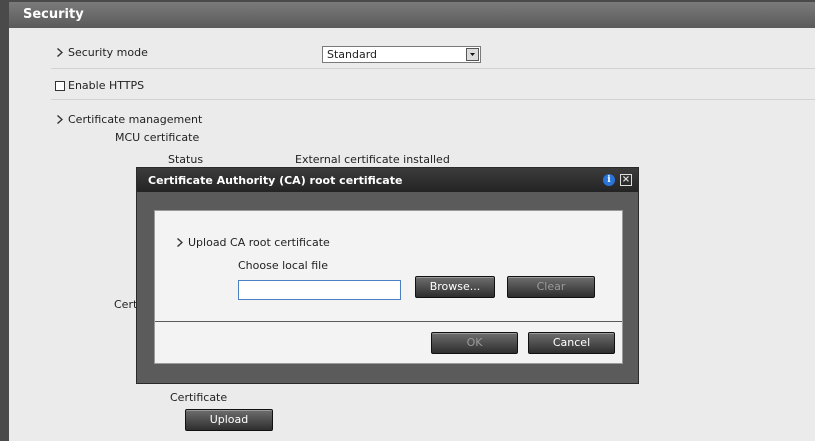 Image resolution: width=815 pixels, height=441 pixels. What do you see at coordinates (401, 54) in the screenshot?
I see `security-mode-select: Standard` at bounding box center [401, 54].